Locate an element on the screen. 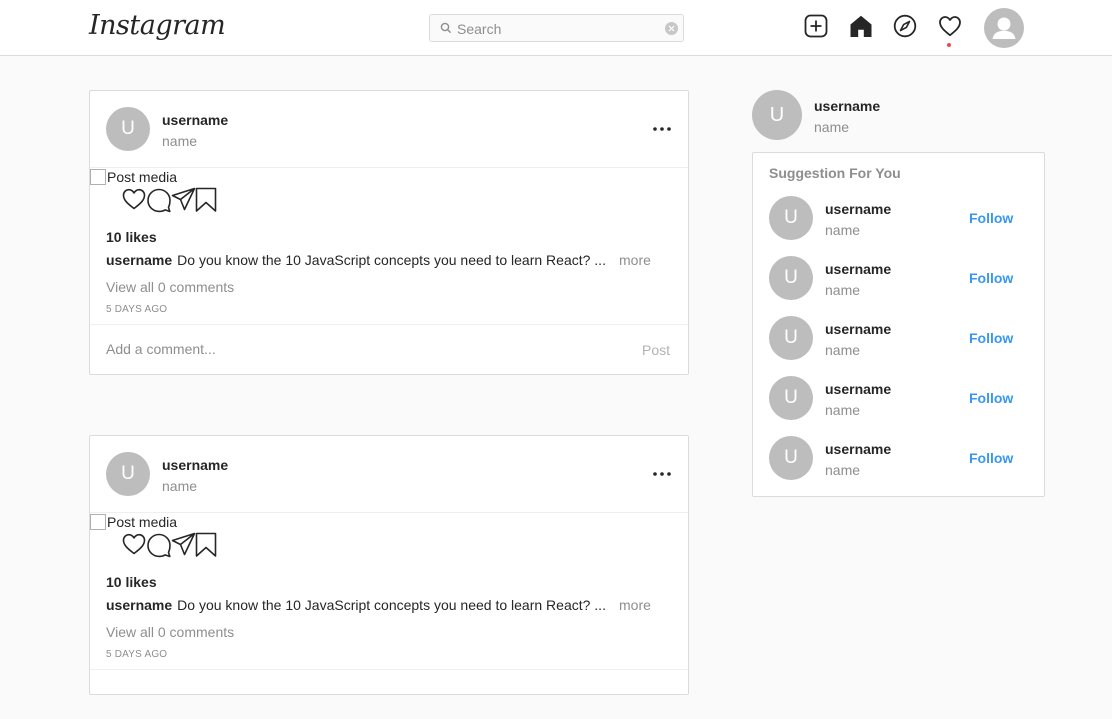 This screenshot has height=719, width=1112. search-icon is located at coordinates (446, 28).